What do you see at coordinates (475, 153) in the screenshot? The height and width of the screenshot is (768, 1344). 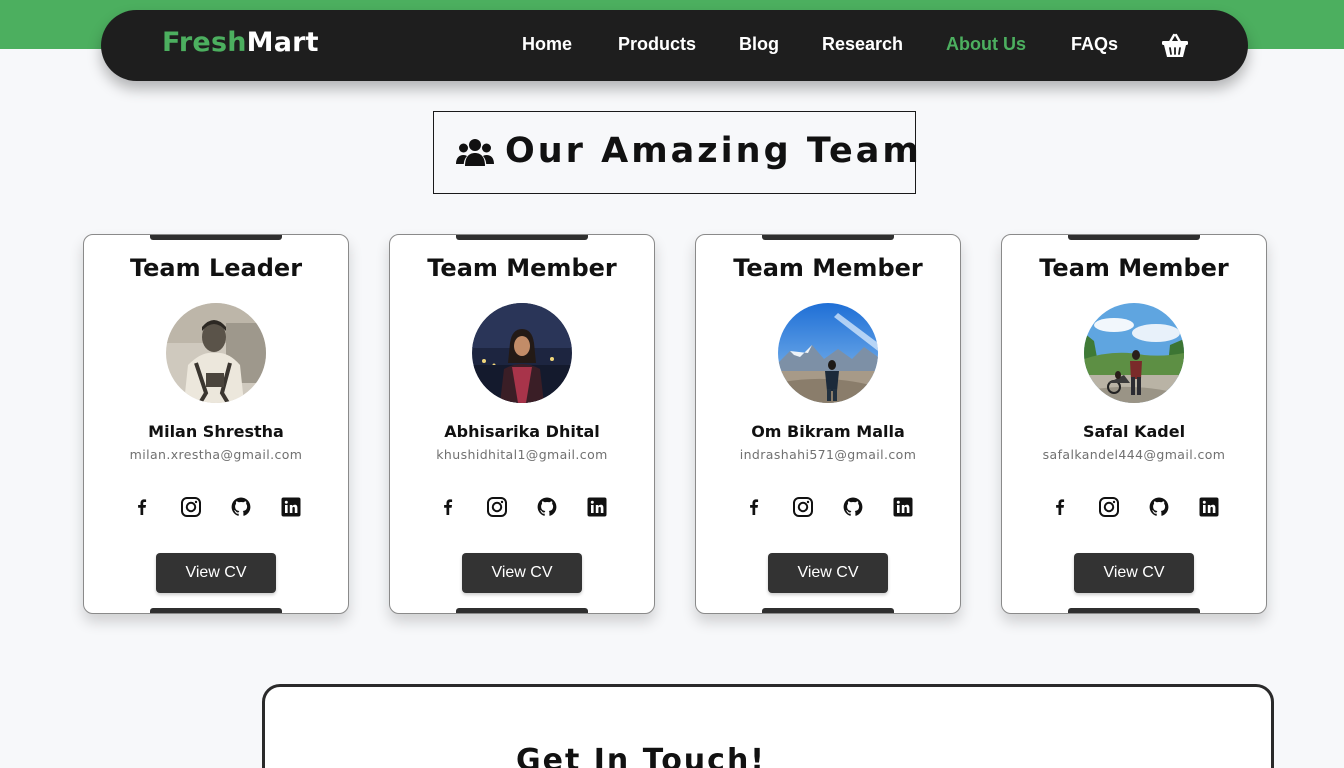 I see `users-icon` at bounding box center [475, 153].